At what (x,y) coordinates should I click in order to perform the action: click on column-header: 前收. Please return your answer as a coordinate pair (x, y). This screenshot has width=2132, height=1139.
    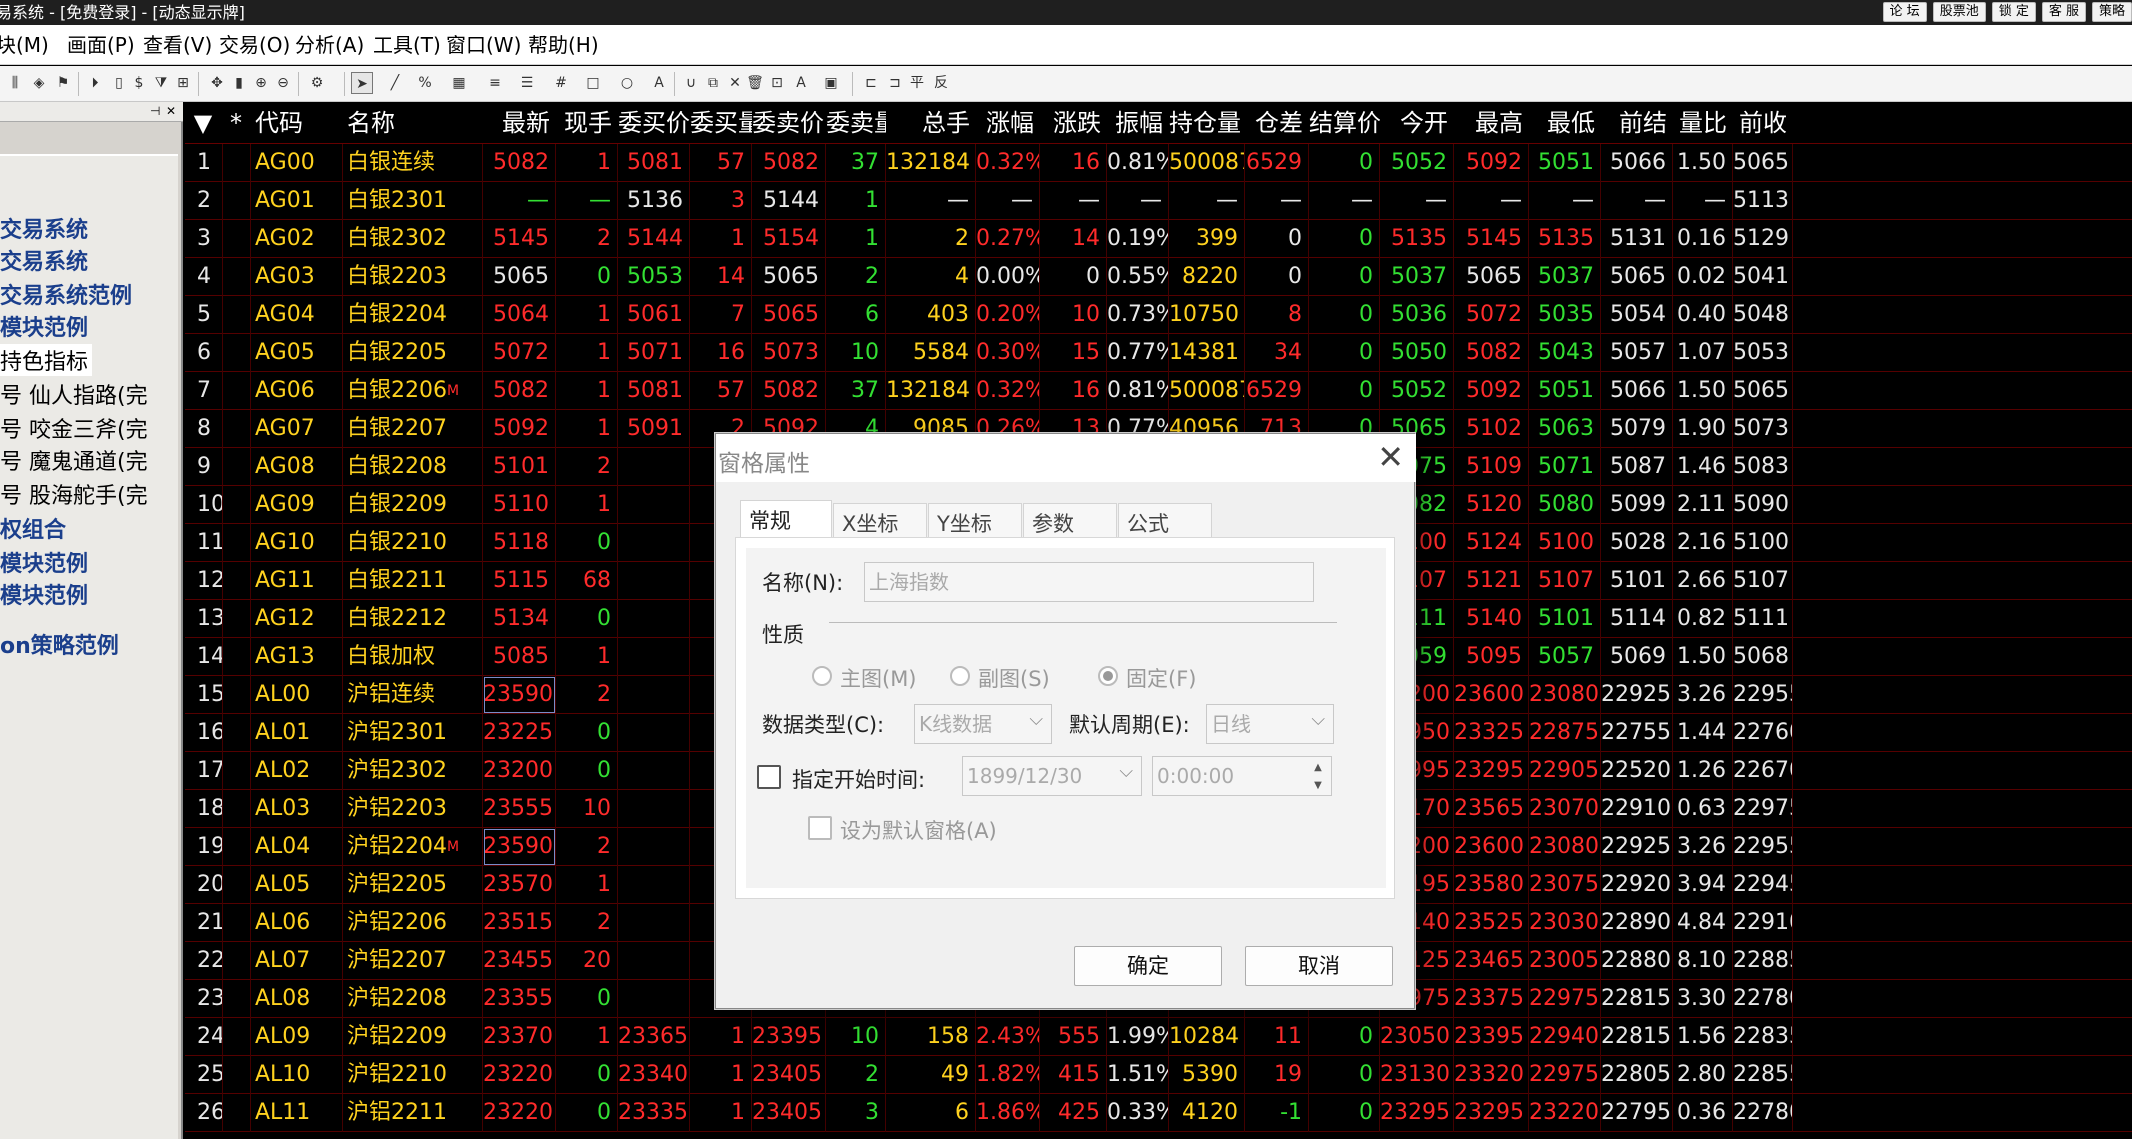
    Looking at the image, I should click on (1763, 123).